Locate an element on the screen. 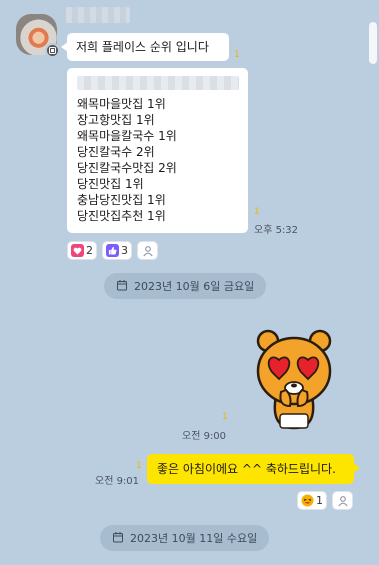  sender-avatar is located at coordinates (38, 36).